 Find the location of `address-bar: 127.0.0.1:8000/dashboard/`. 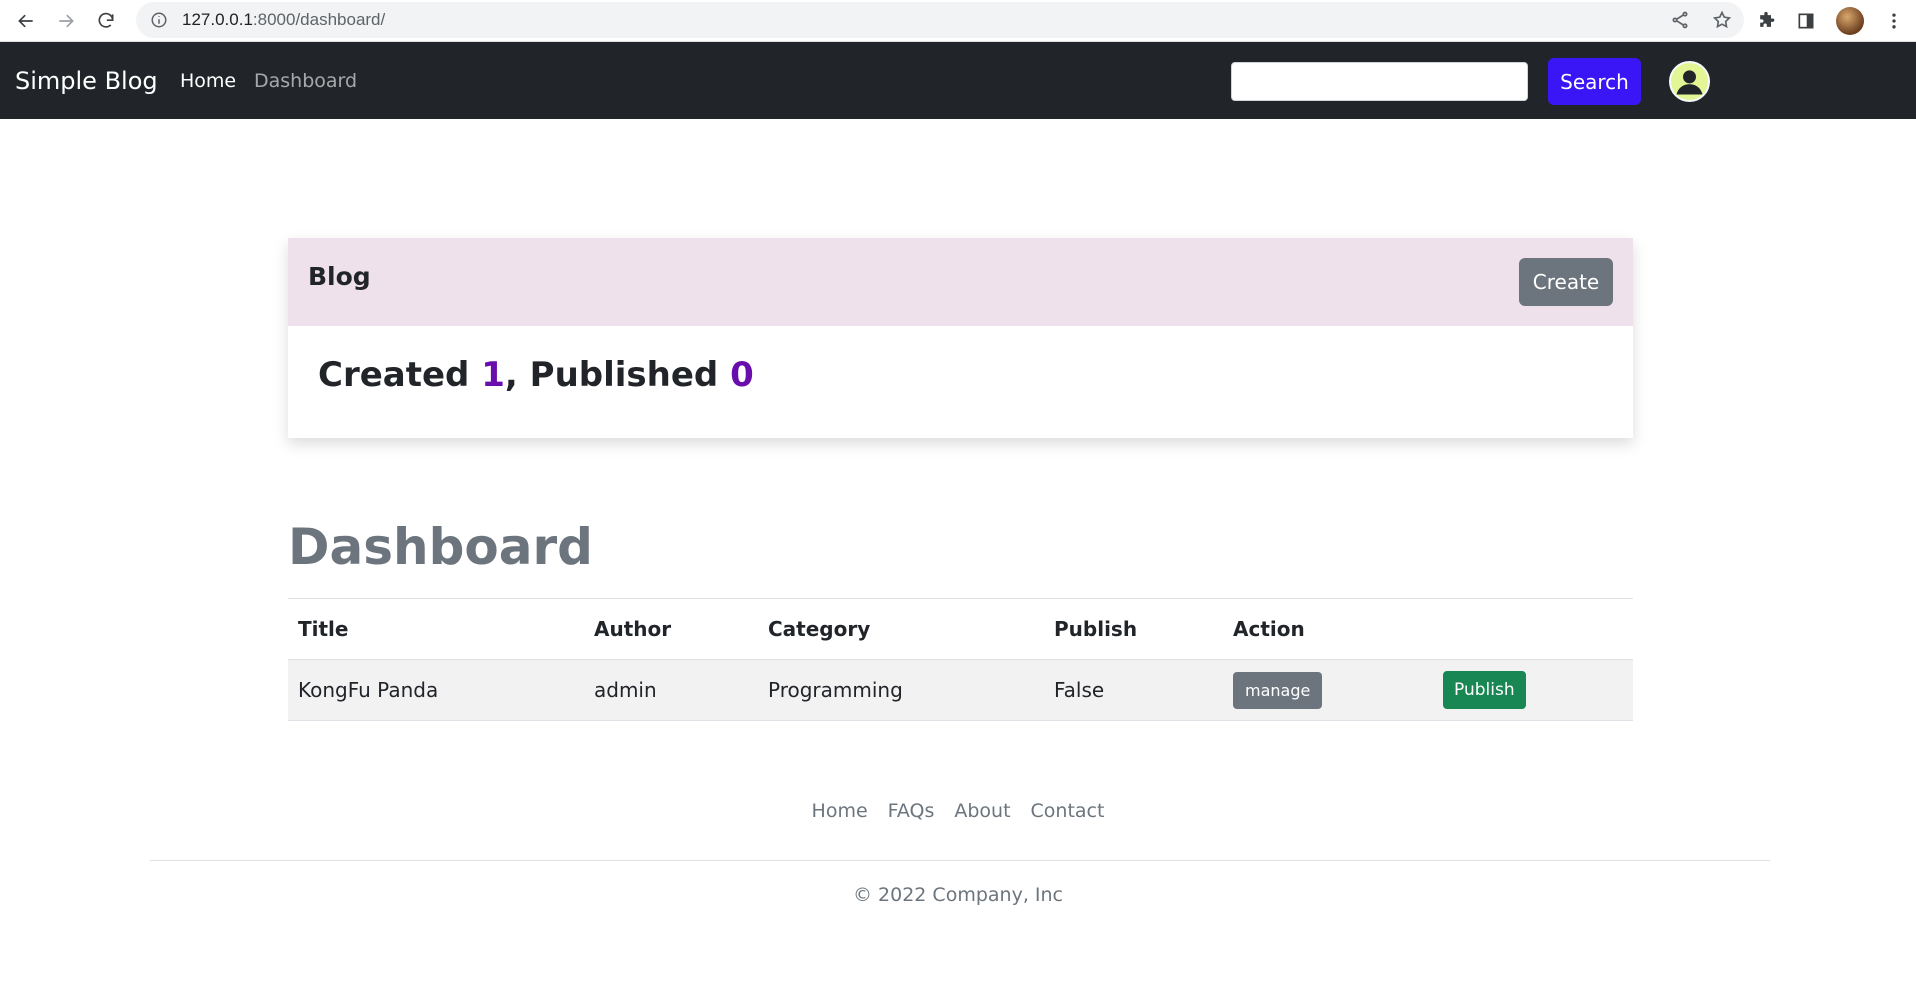

address-bar: 127.0.0.1:8000/dashboard/ is located at coordinates (940, 20).